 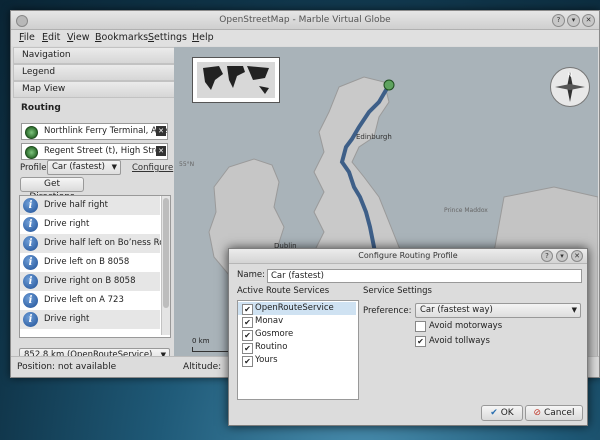 What do you see at coordinates (274, 334) in the screenshot?
I see `service-label: Gosmore` at bounding box center [274, 334].